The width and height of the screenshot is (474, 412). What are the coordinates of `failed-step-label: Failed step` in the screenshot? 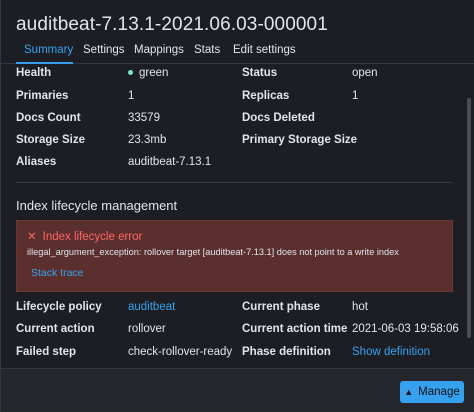 It's located at (46, 352).